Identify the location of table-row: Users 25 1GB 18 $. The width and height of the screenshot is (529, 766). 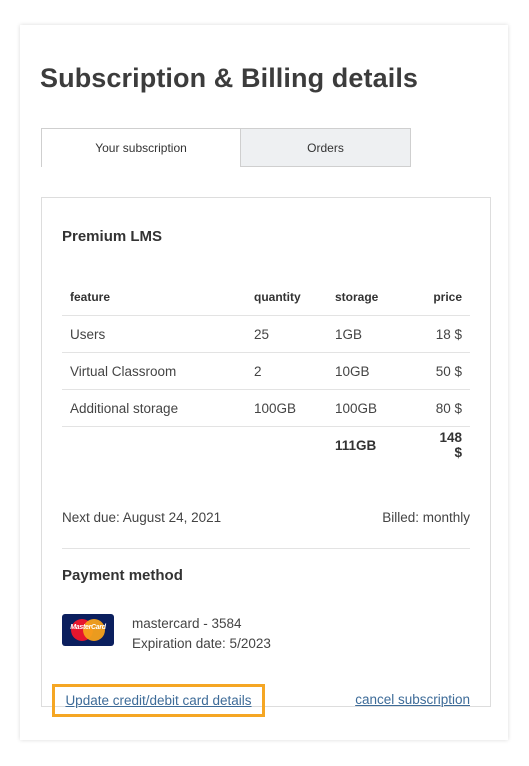
(266, 334).